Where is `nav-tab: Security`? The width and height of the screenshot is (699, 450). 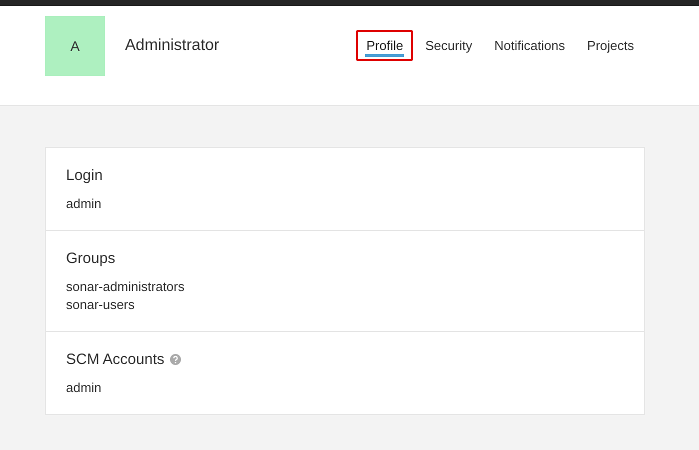
nav-tab: Security is located at coordinates (448, 45).